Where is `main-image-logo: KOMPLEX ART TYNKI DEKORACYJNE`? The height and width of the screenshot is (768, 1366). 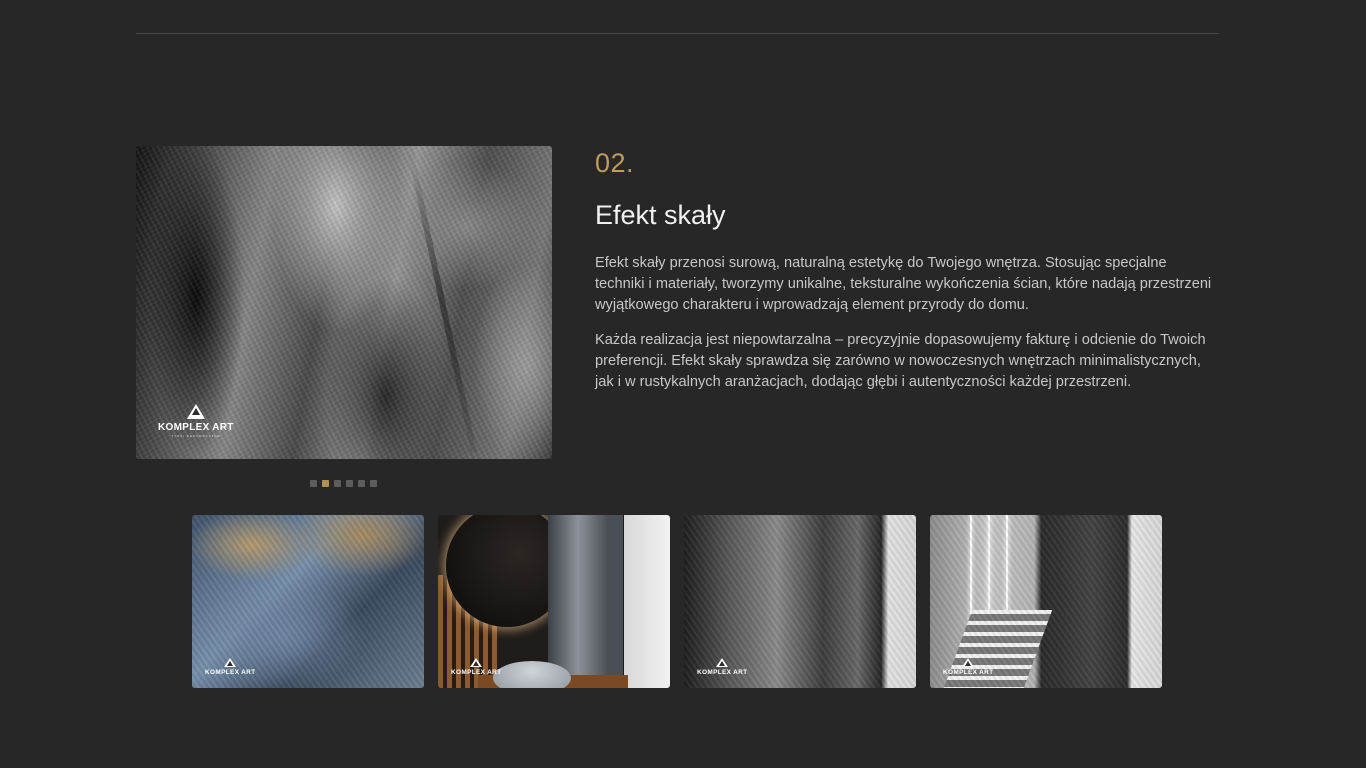 main-image-logo: KOMPLEX ART TYNKI DEKORACYJNE is located at coordinates (196, 421).